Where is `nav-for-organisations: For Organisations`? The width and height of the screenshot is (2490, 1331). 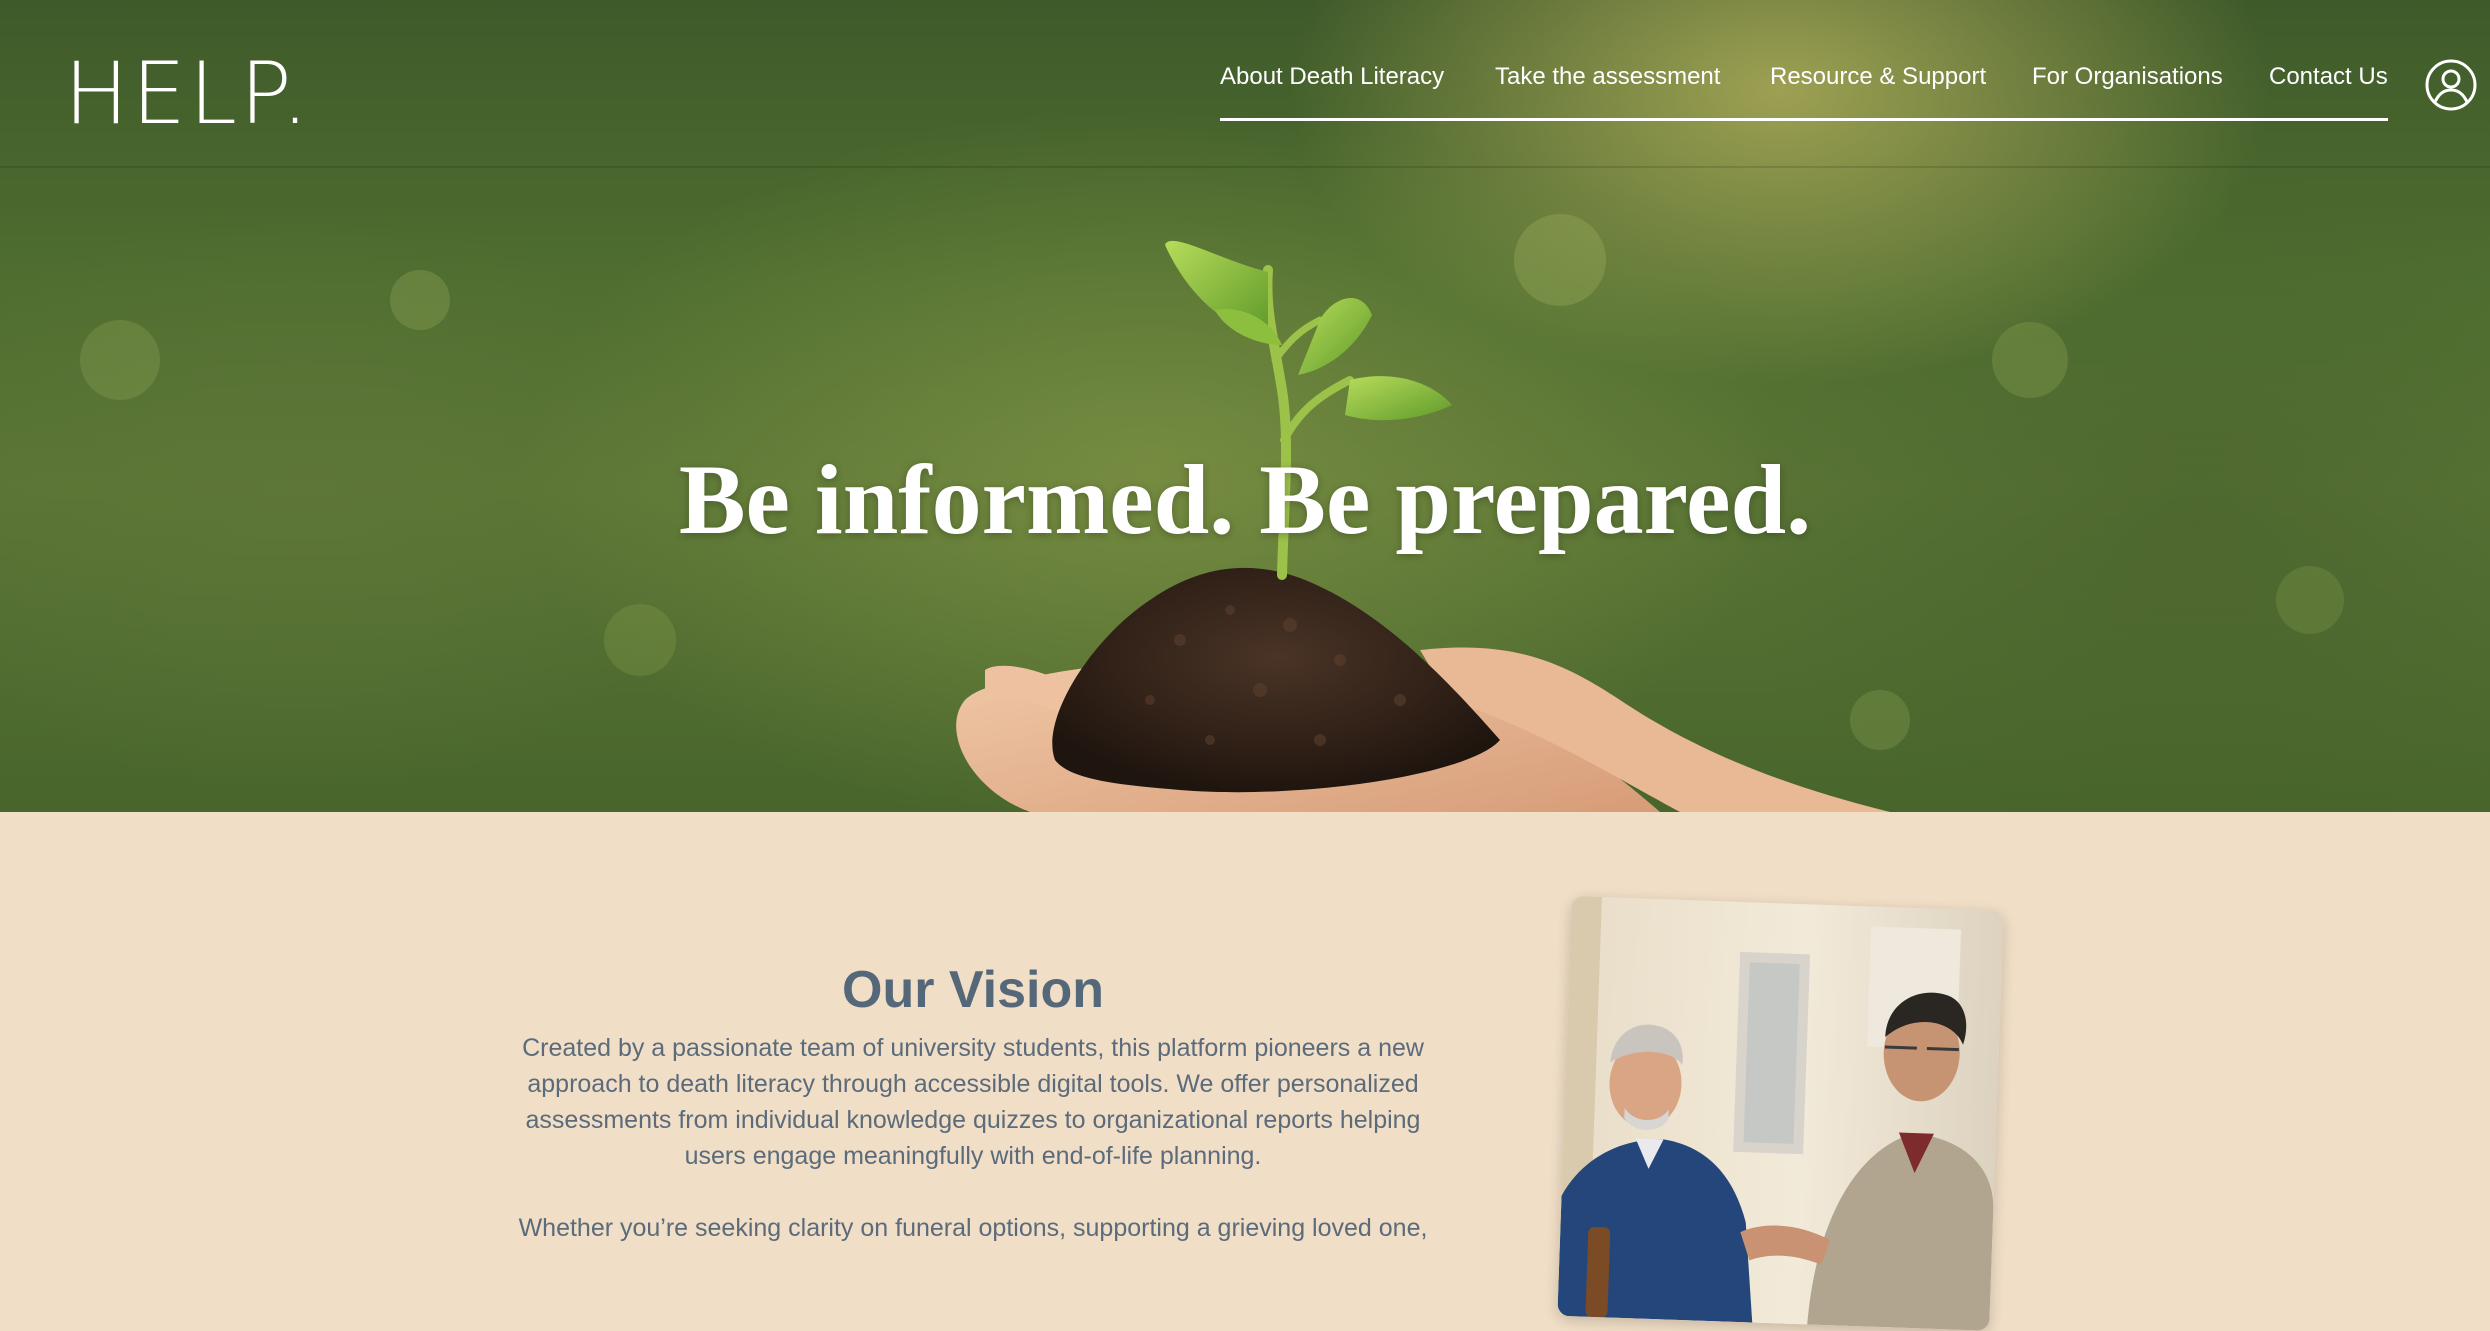 nav-for-organisations: For Organisations is located at coordinates (2127, 77).